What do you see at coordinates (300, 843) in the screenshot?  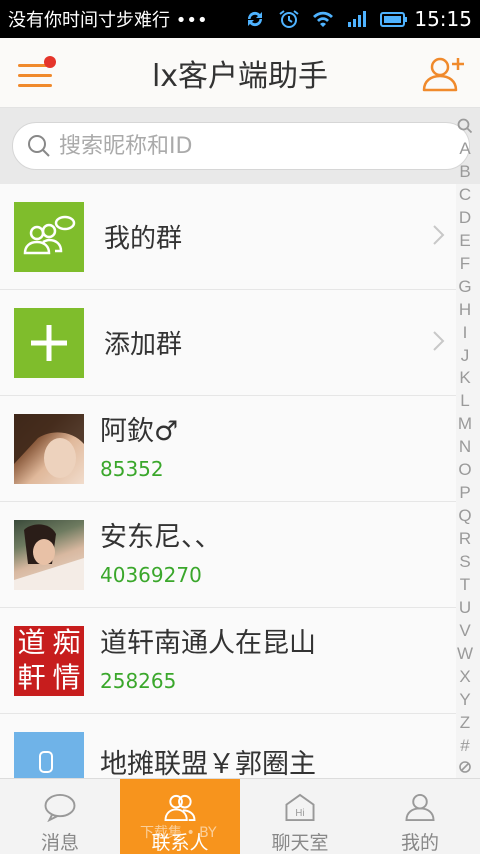 I see `tab-label: 聊天室` at bounding box center [300, 843].